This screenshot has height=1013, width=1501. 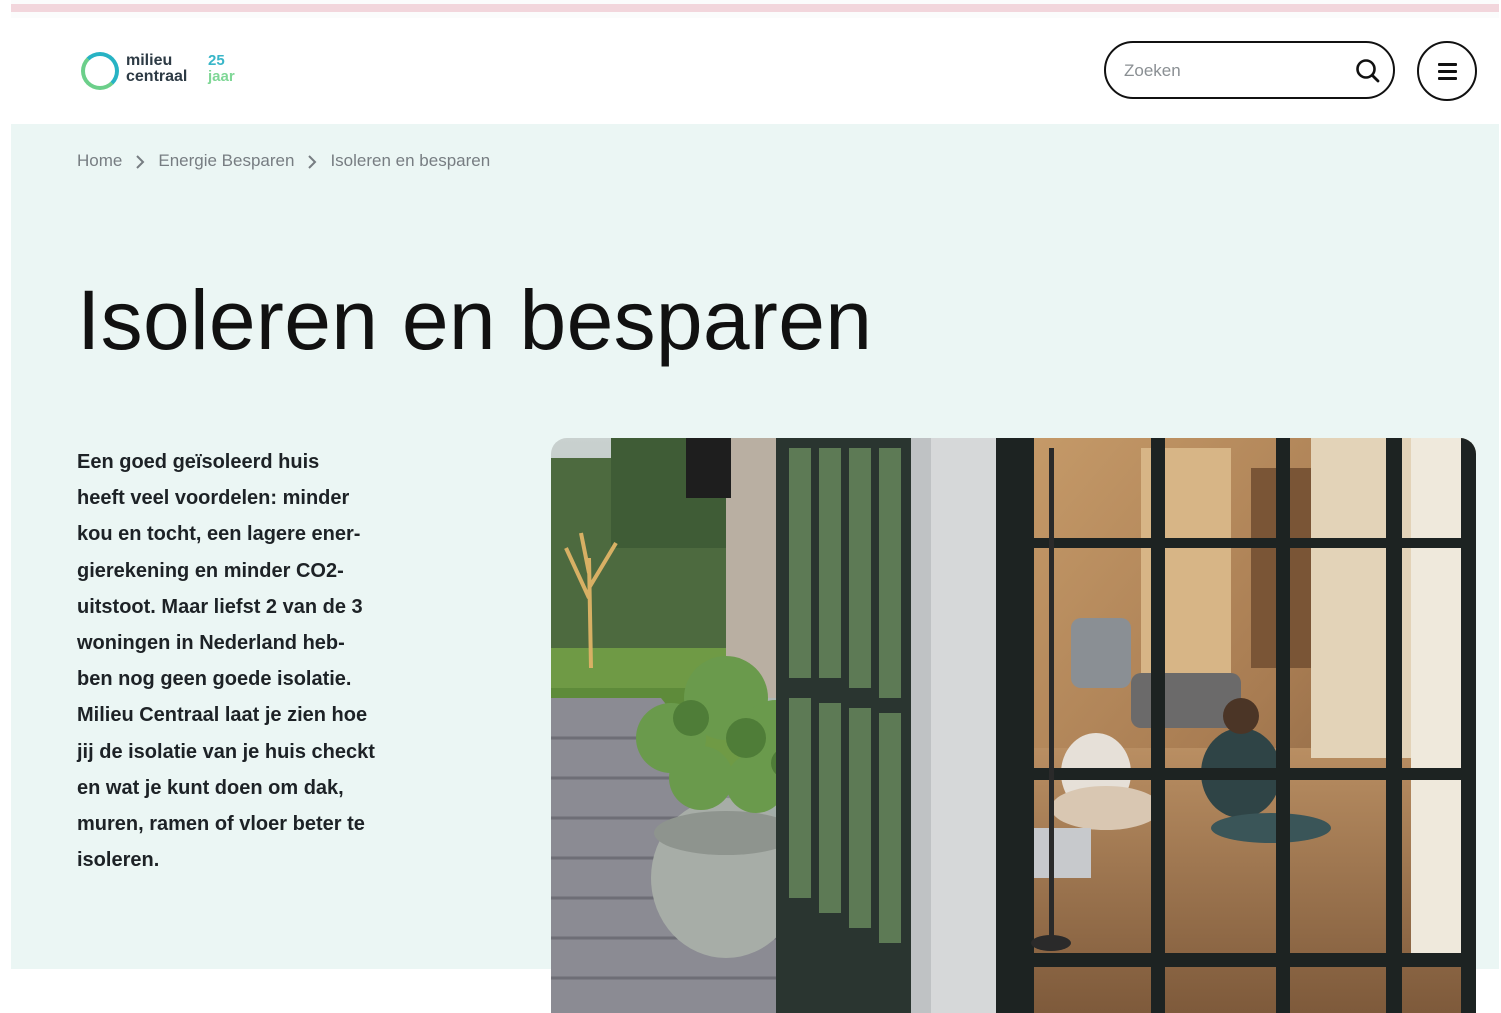 I want to click on logo-word-milieu: milieu, so click(x=149, y=60).